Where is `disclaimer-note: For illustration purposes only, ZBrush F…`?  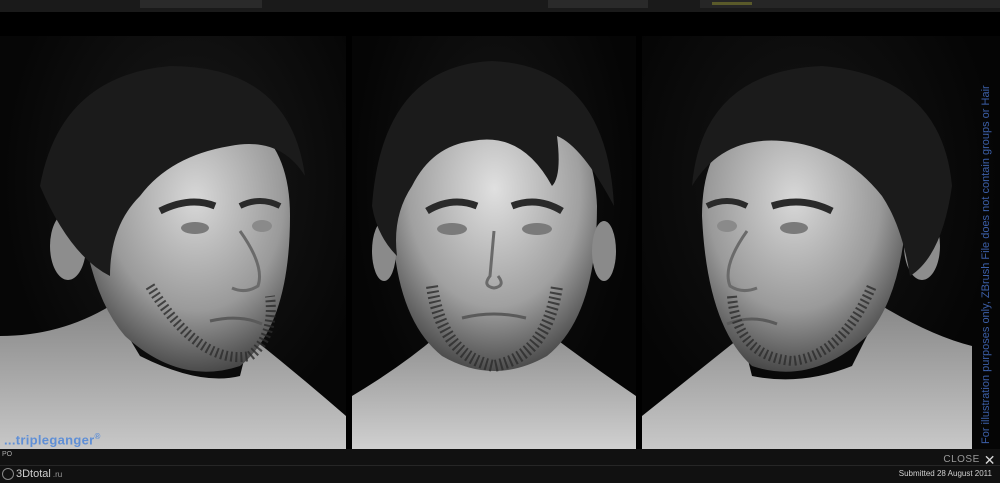 disclaimer-note: For illustration purposes only, ZBrush F… is located at coordinates (986, 264).